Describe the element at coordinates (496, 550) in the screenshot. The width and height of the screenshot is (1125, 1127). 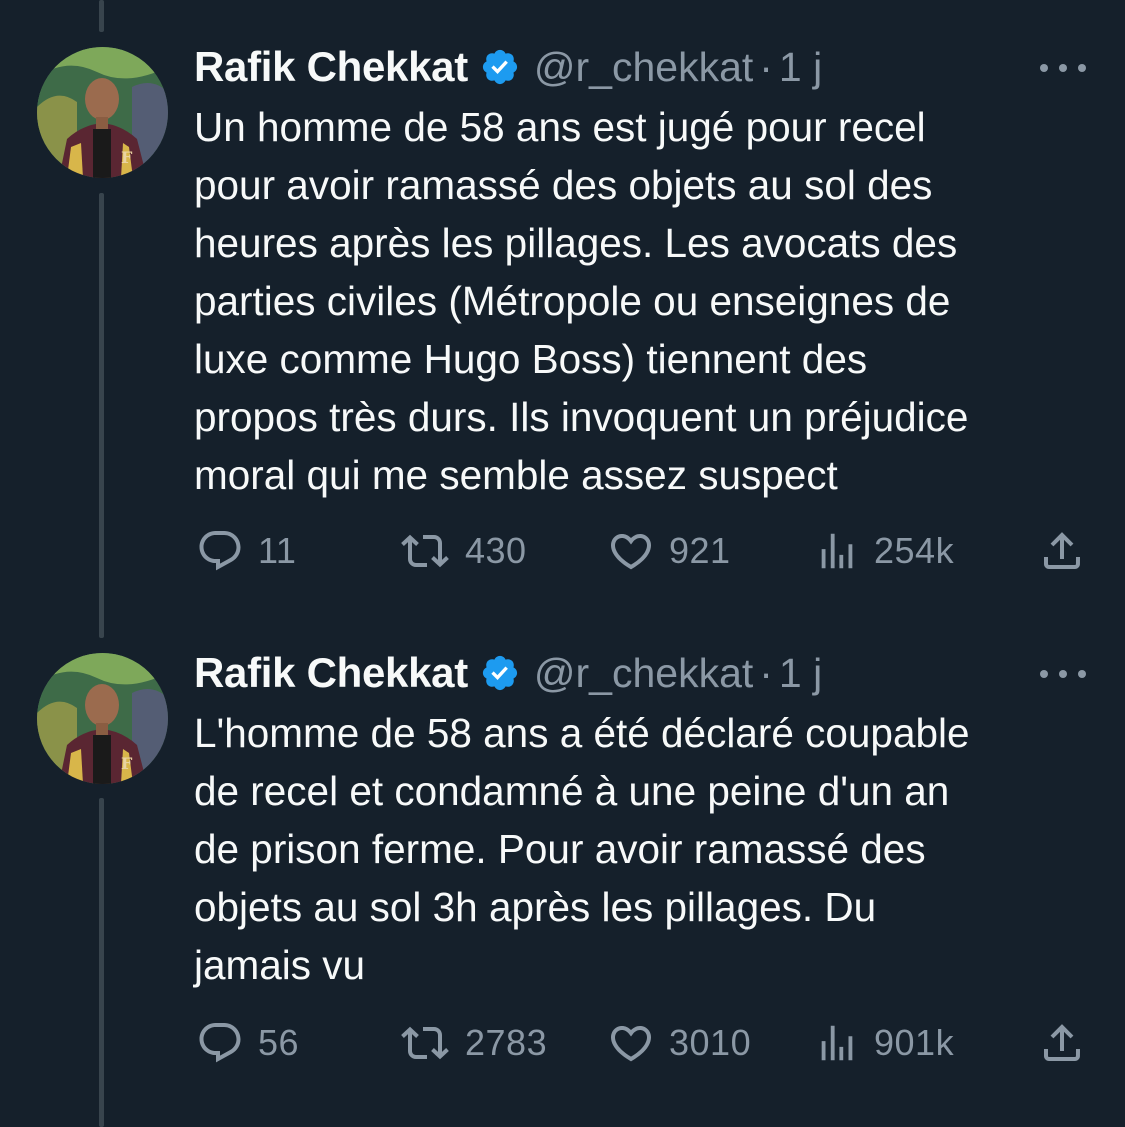
I see `retweet-count: 430` at that location.